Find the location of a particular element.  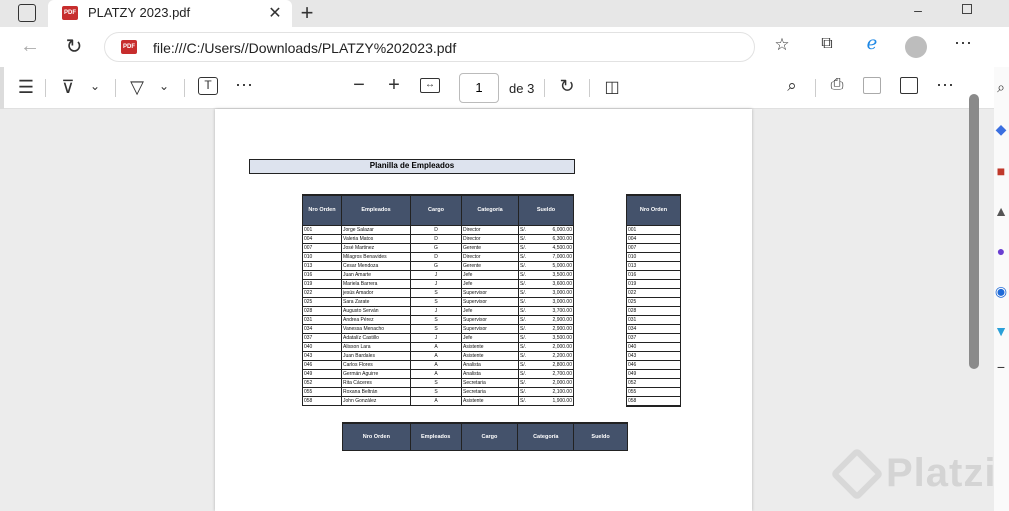

table-cell: Director is located at coordinates (490, 257).